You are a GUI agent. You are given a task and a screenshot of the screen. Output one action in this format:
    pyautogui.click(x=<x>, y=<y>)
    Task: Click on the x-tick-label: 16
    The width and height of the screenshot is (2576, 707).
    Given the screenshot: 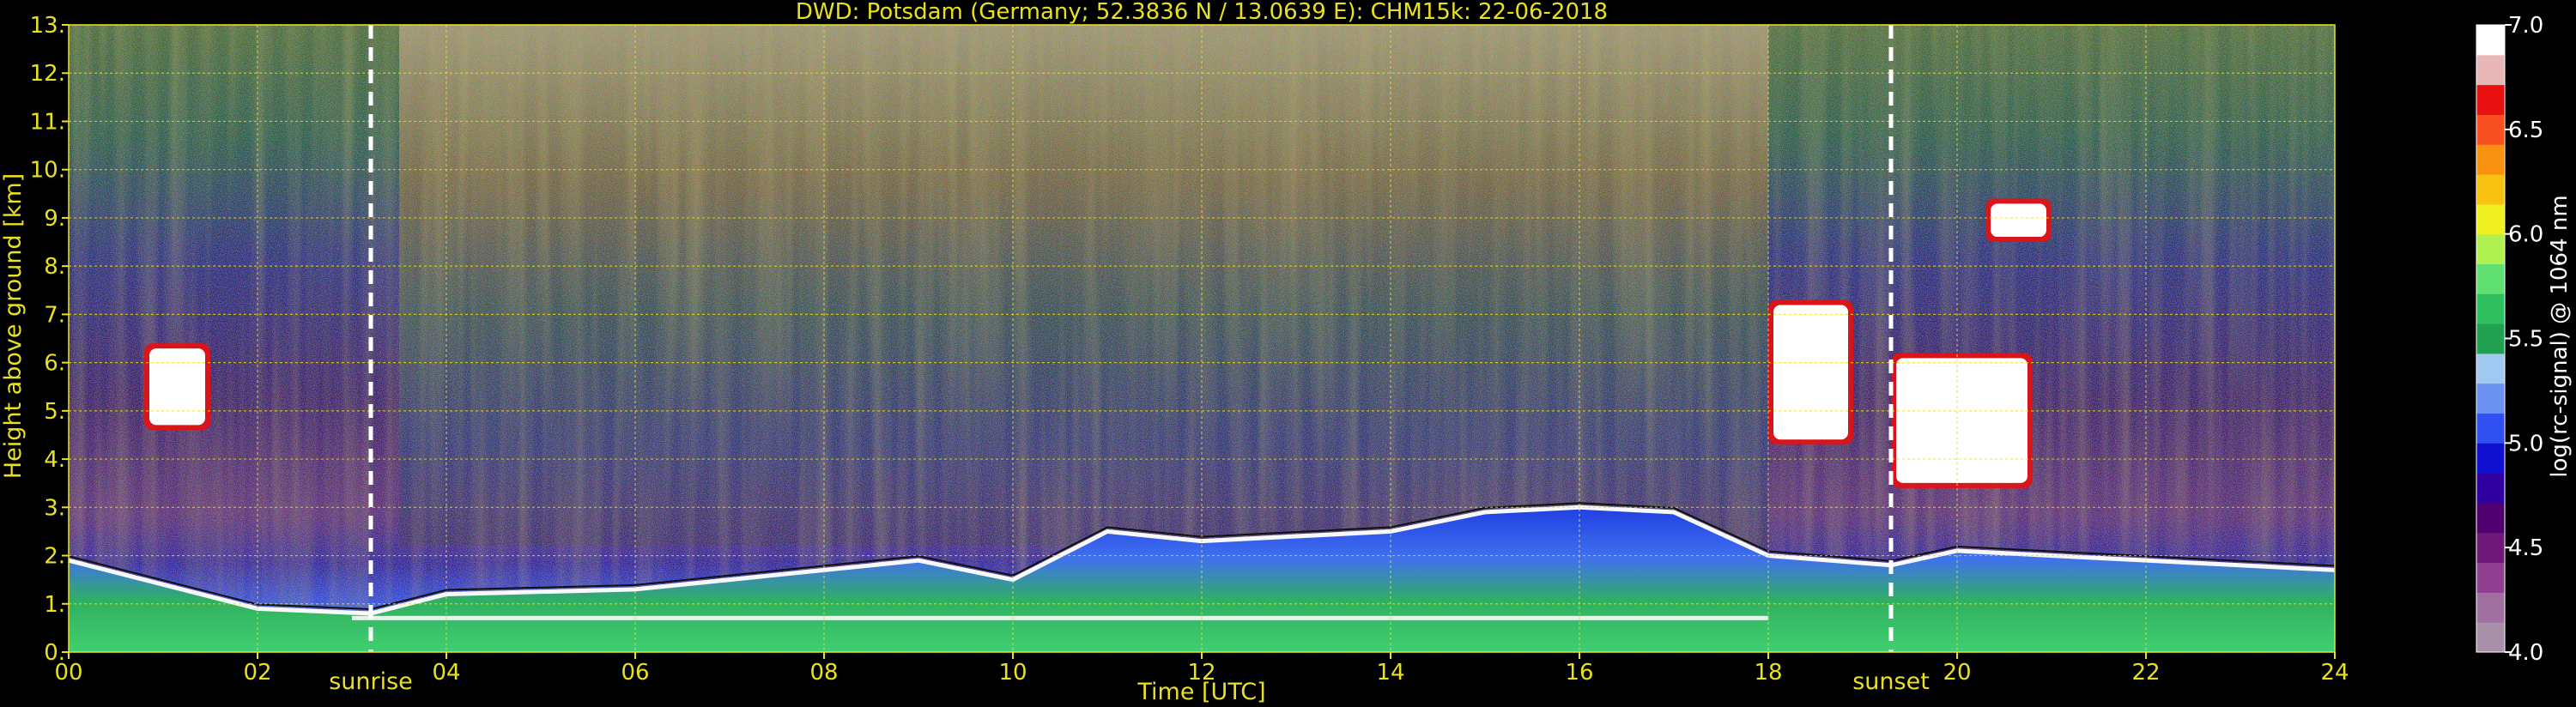 What is the action you would take?
    pyautogui.click(x=1579, y=673)
    